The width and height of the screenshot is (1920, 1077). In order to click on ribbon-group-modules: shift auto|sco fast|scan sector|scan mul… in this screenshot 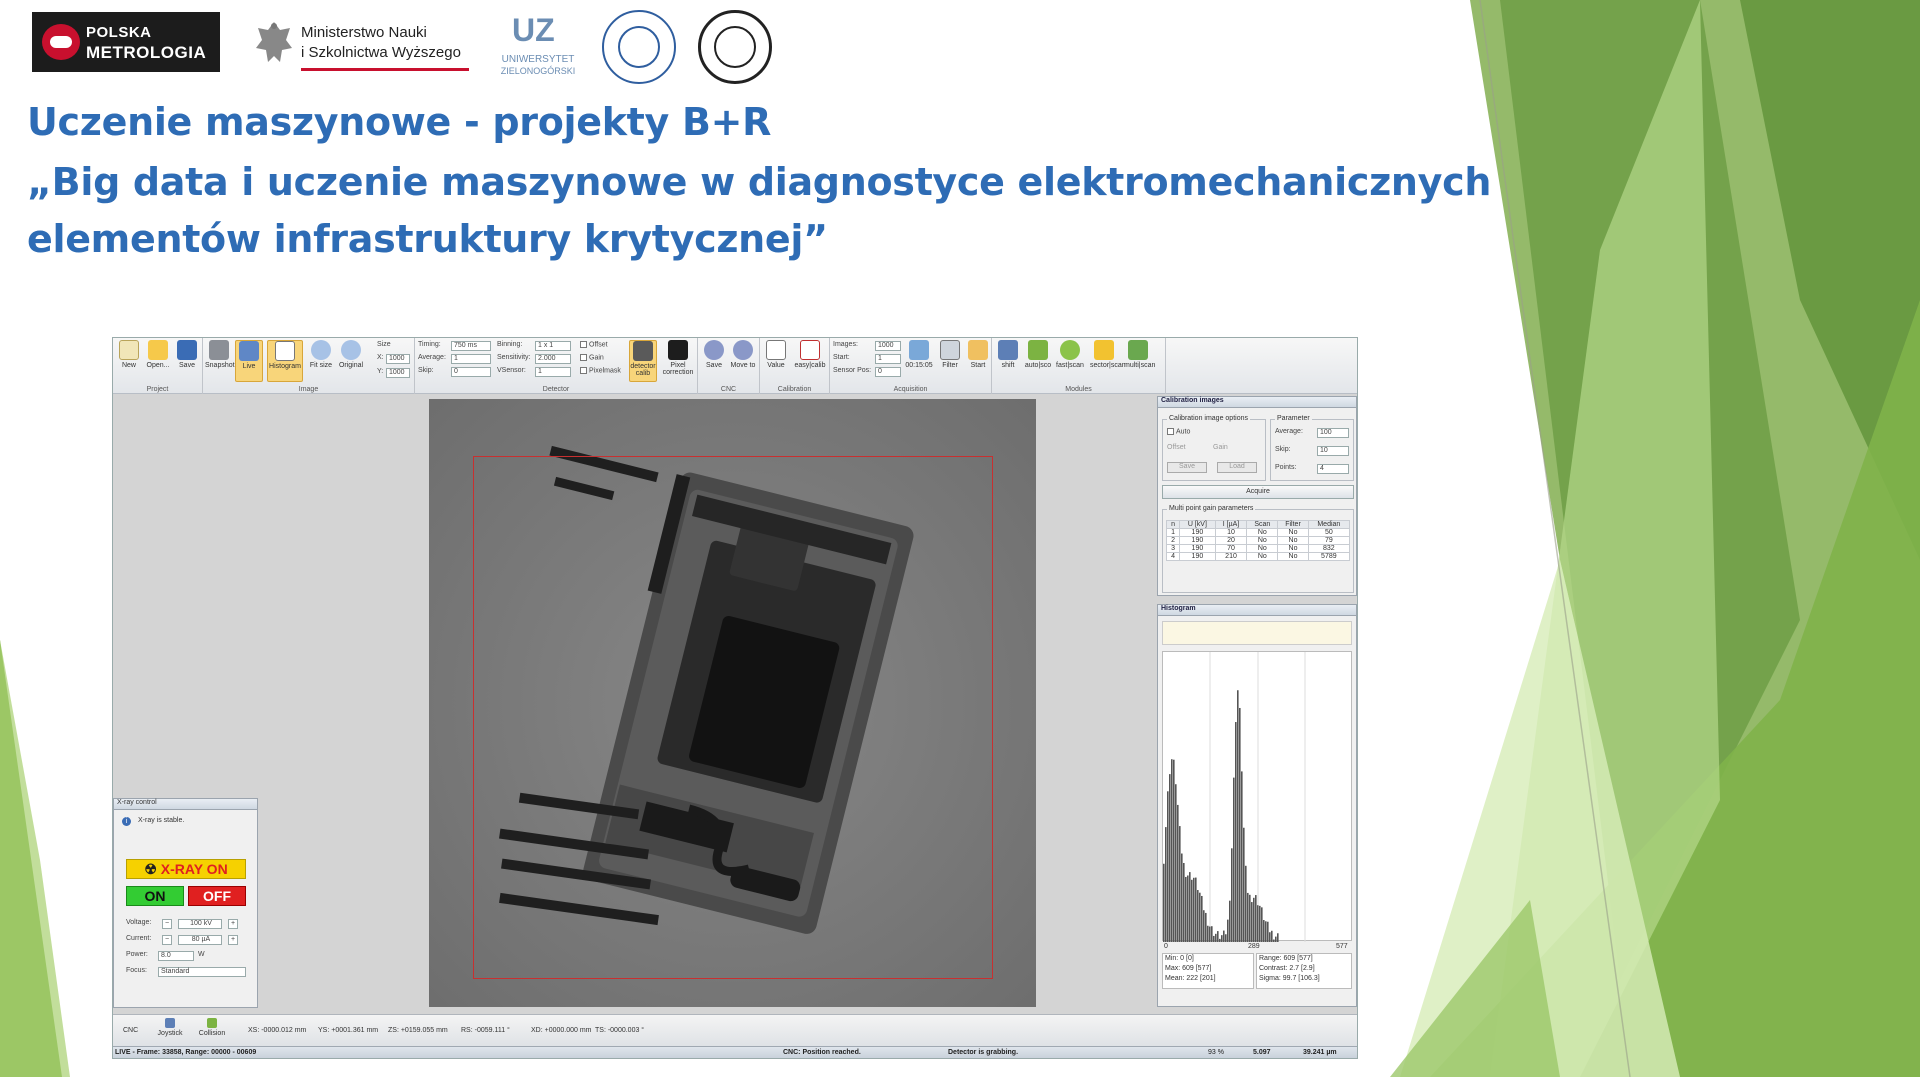, I will do `click(1079, 366)`.